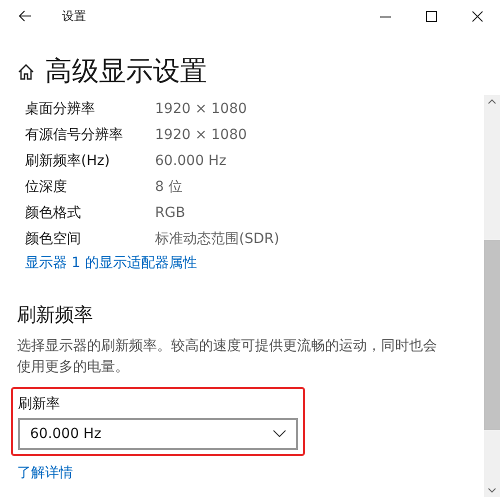 This screenshot has width=500, height=497. What do you see at coordinates (53, 239) in the screenshot?
I see `info-label: 颜色空间` at bounding box center [53, 239].